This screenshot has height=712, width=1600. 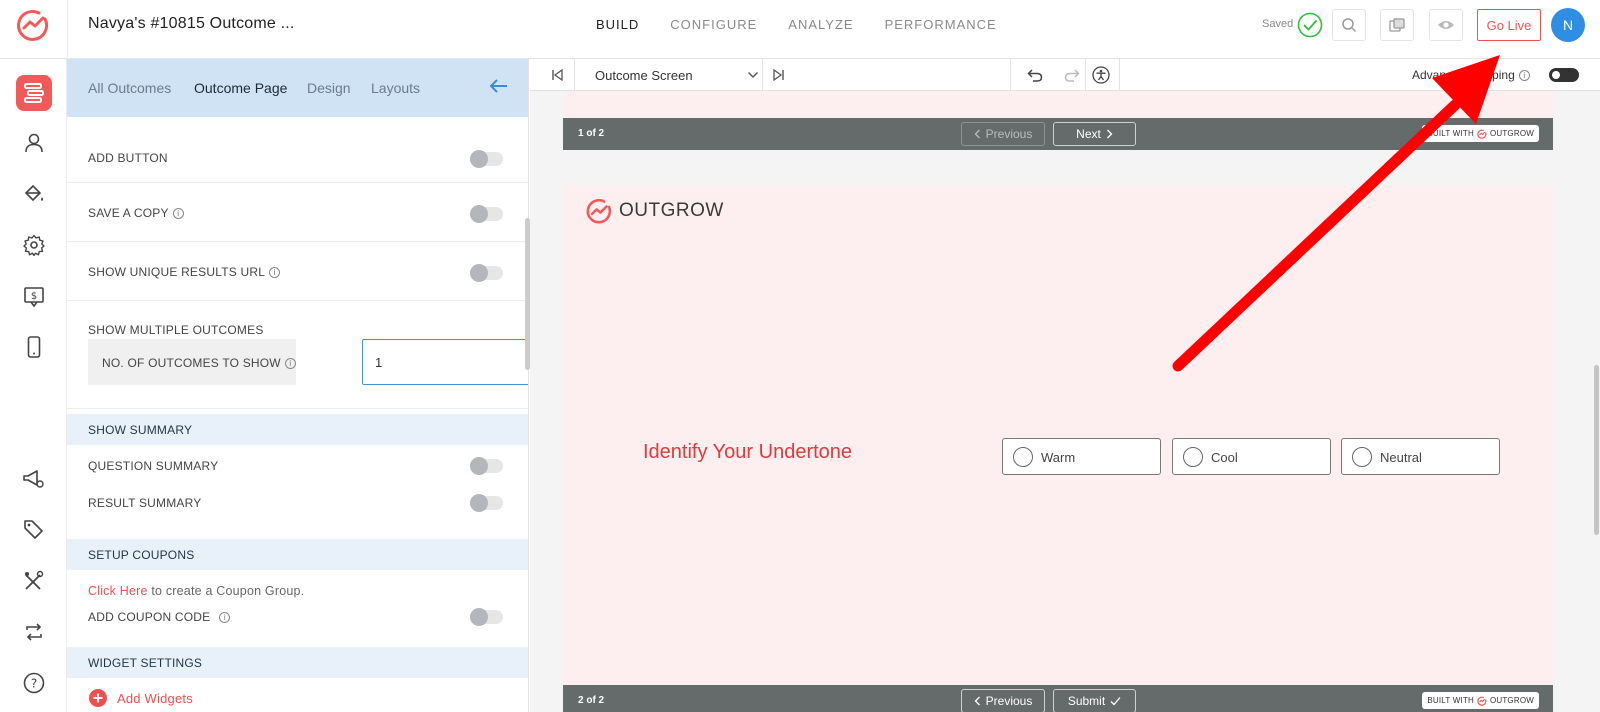 I want to click on left-rail: $ ?, so click(x=33, y=385).